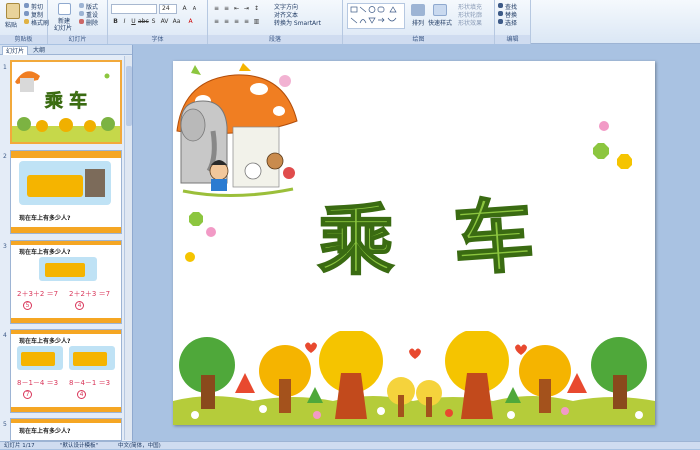  I want to click on numbering-icon: ≡, so click(226, 9).